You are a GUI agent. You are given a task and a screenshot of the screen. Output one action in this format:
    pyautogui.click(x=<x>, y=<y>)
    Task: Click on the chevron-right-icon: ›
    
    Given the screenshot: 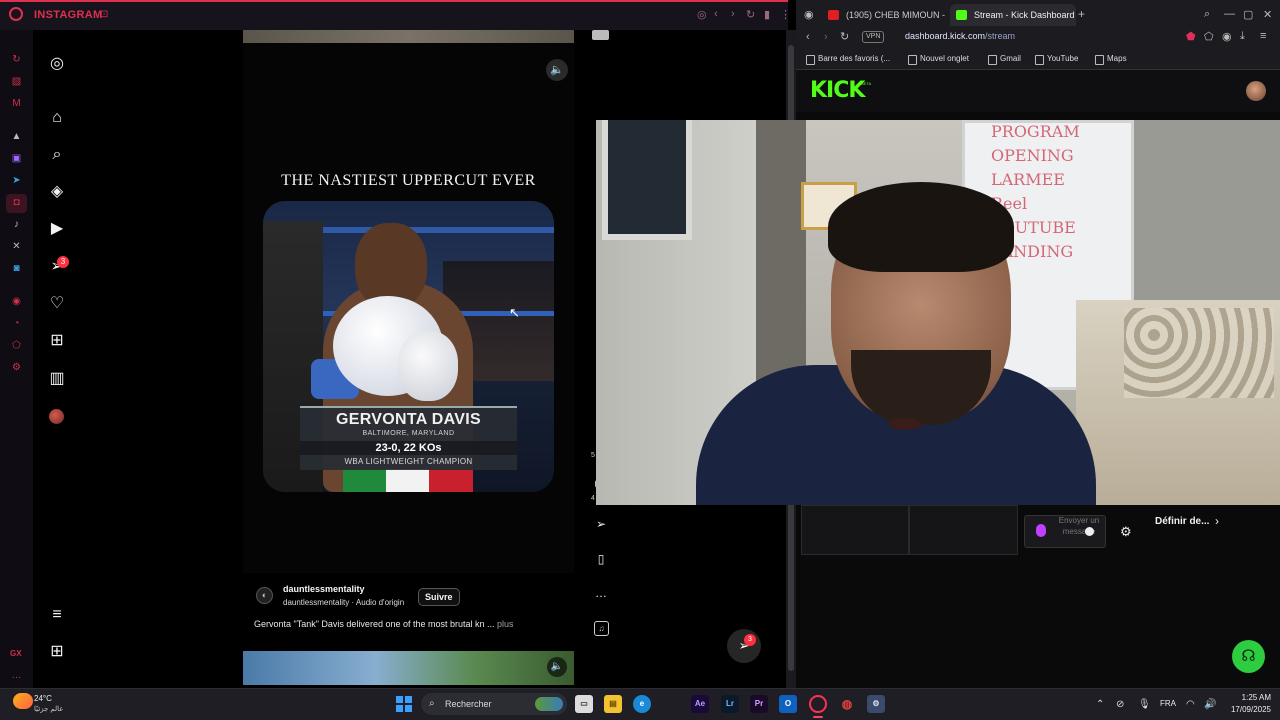 What is the action you would take?
    pyautogui.click(x=1217, y=521)
    